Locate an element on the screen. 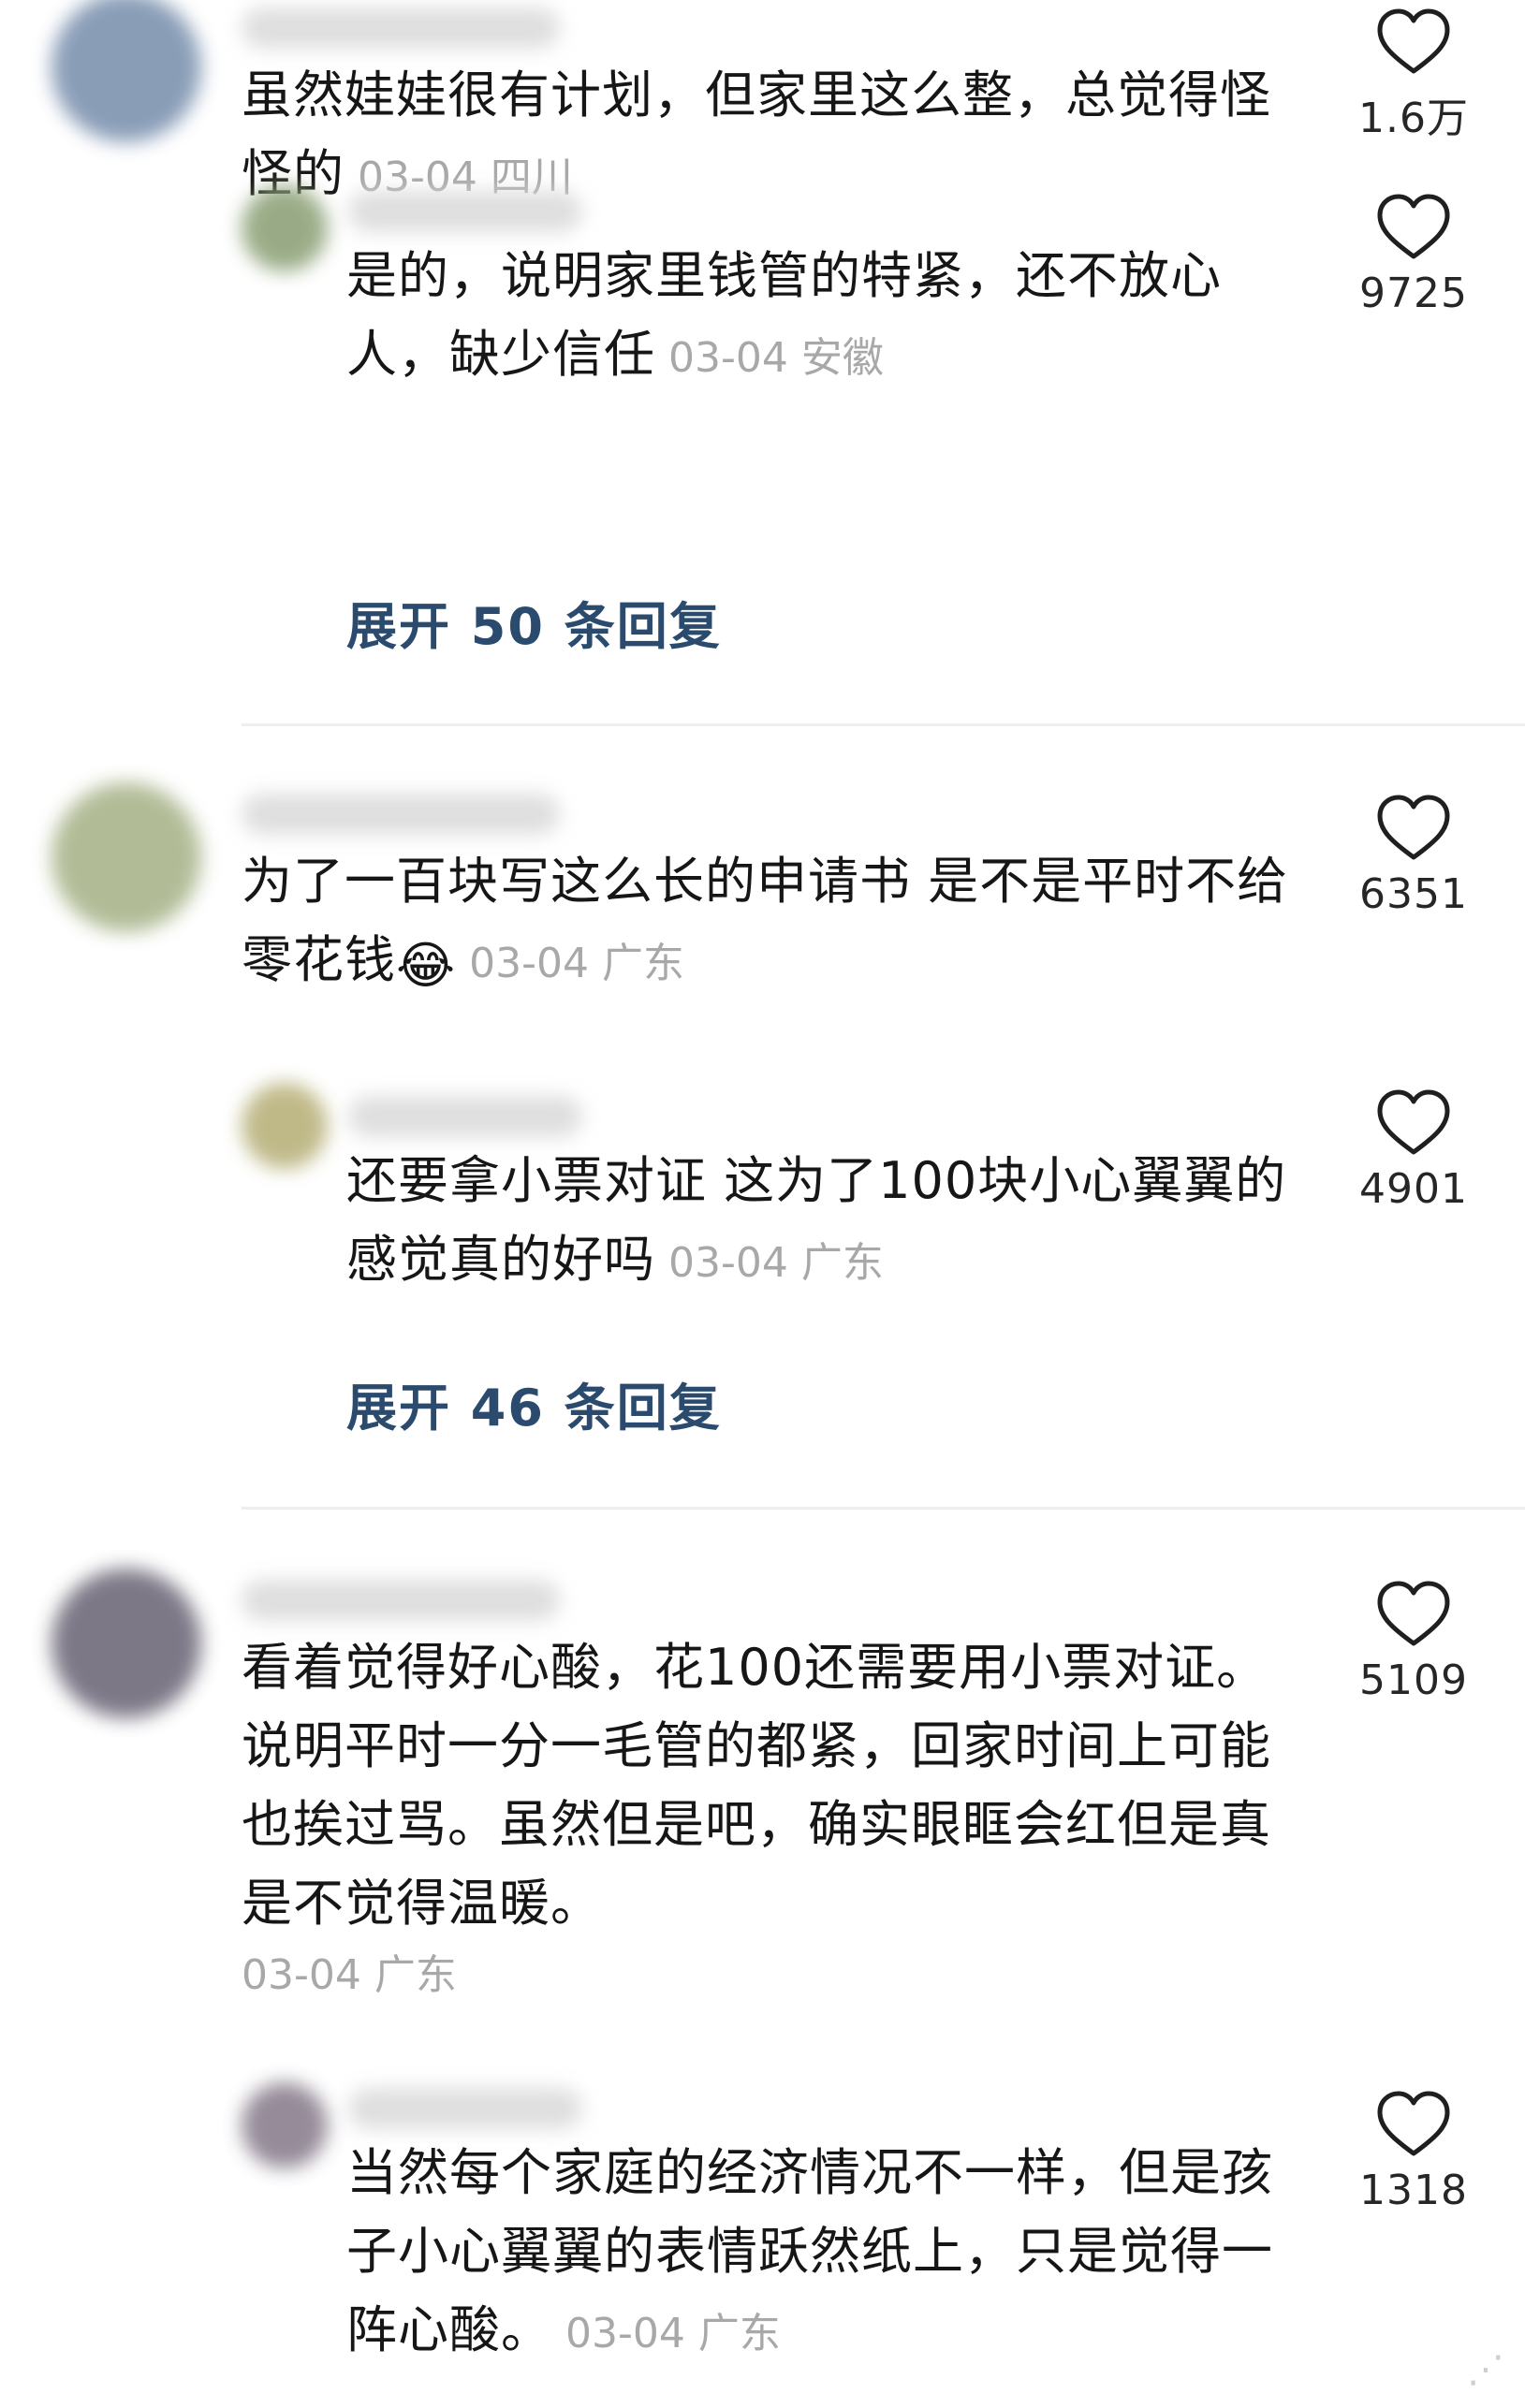 This screenshot has width=1525, height=2408. like-button: 1318 is located at coordinates (1414, 2152).